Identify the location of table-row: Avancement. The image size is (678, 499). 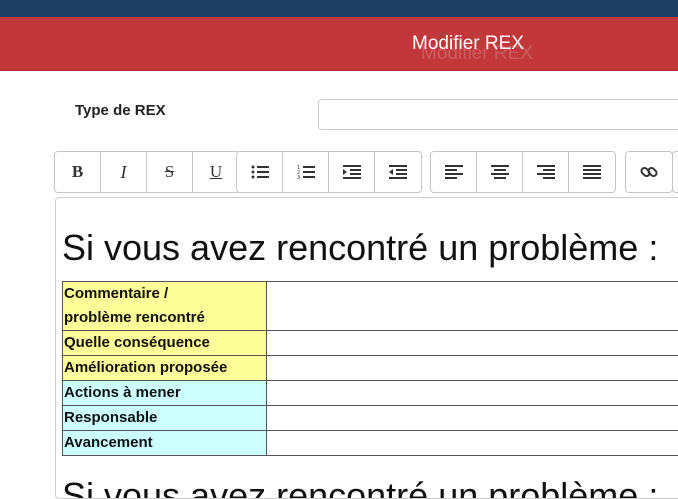
(370, 443).